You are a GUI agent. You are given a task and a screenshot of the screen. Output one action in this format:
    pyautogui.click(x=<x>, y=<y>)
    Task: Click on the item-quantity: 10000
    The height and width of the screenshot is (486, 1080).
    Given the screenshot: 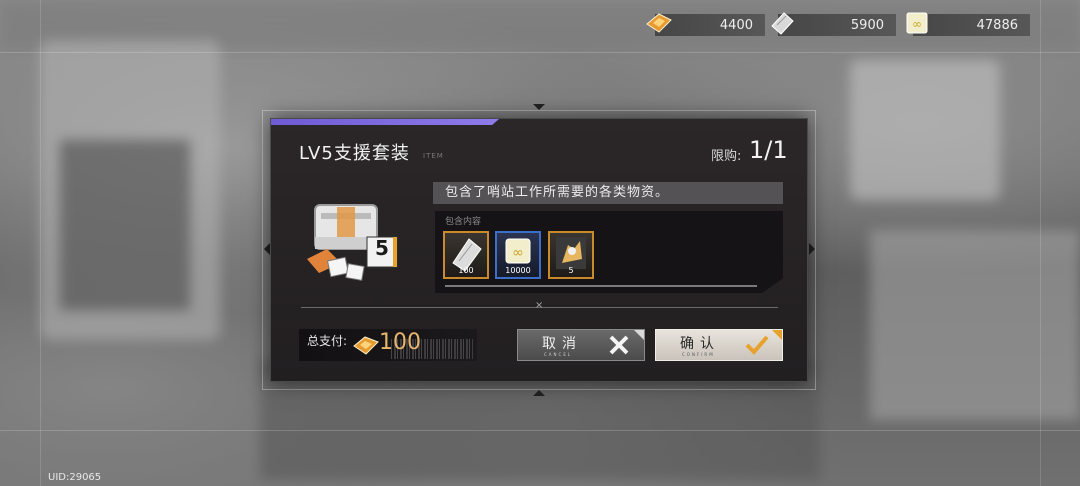 What is the action you would take?
    pyautogui.click(x=518, y=270)
    